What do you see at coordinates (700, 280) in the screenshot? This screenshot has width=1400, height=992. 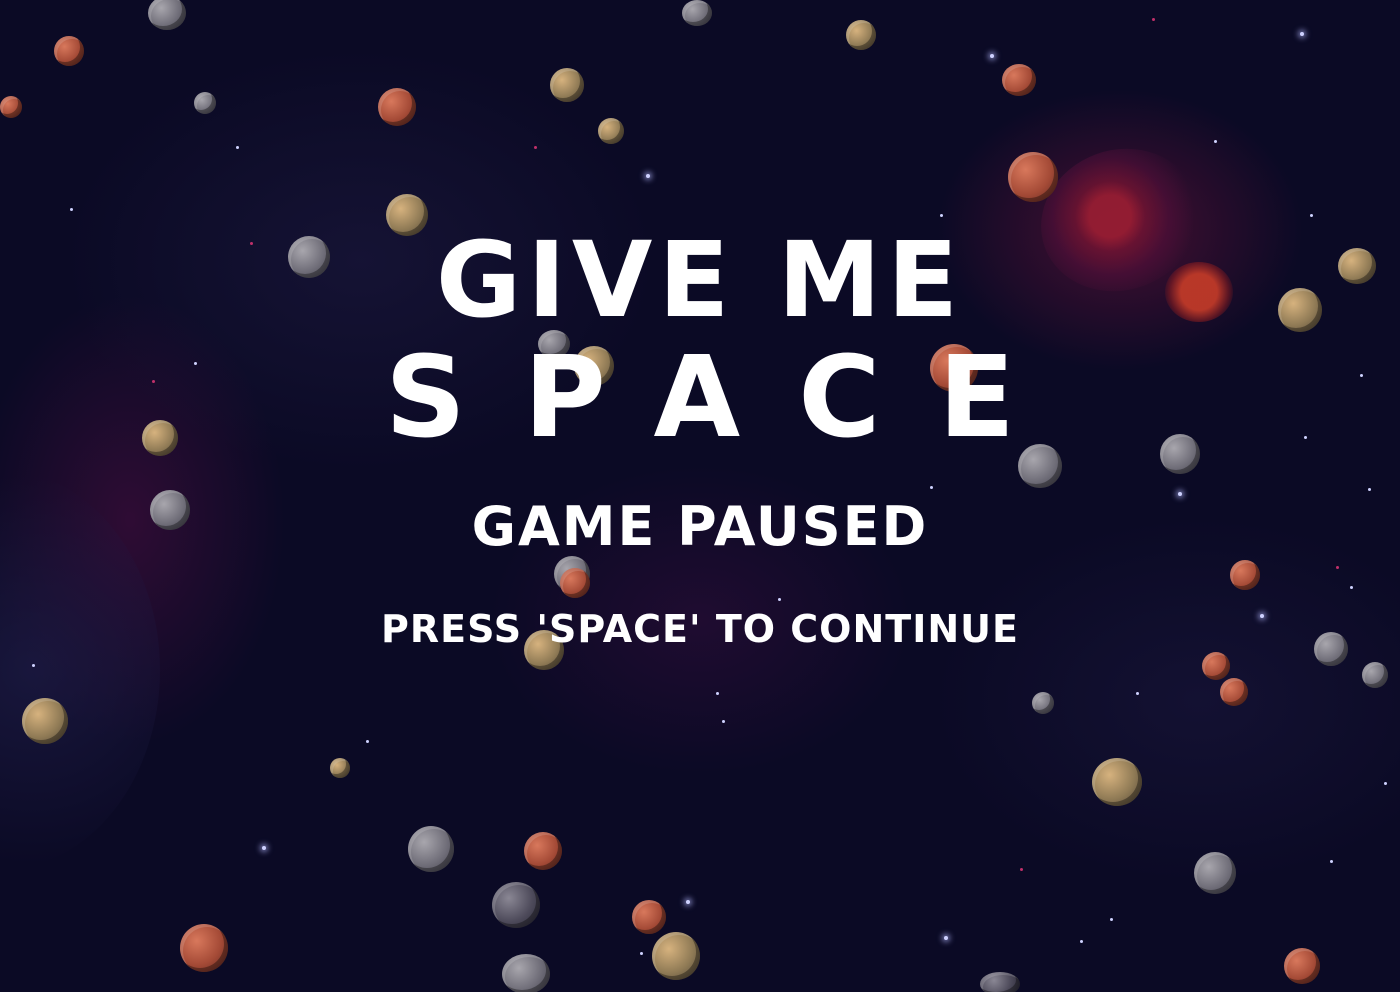 I see `game-title-line1: GIVE ME` at bounding box center [700, 280].